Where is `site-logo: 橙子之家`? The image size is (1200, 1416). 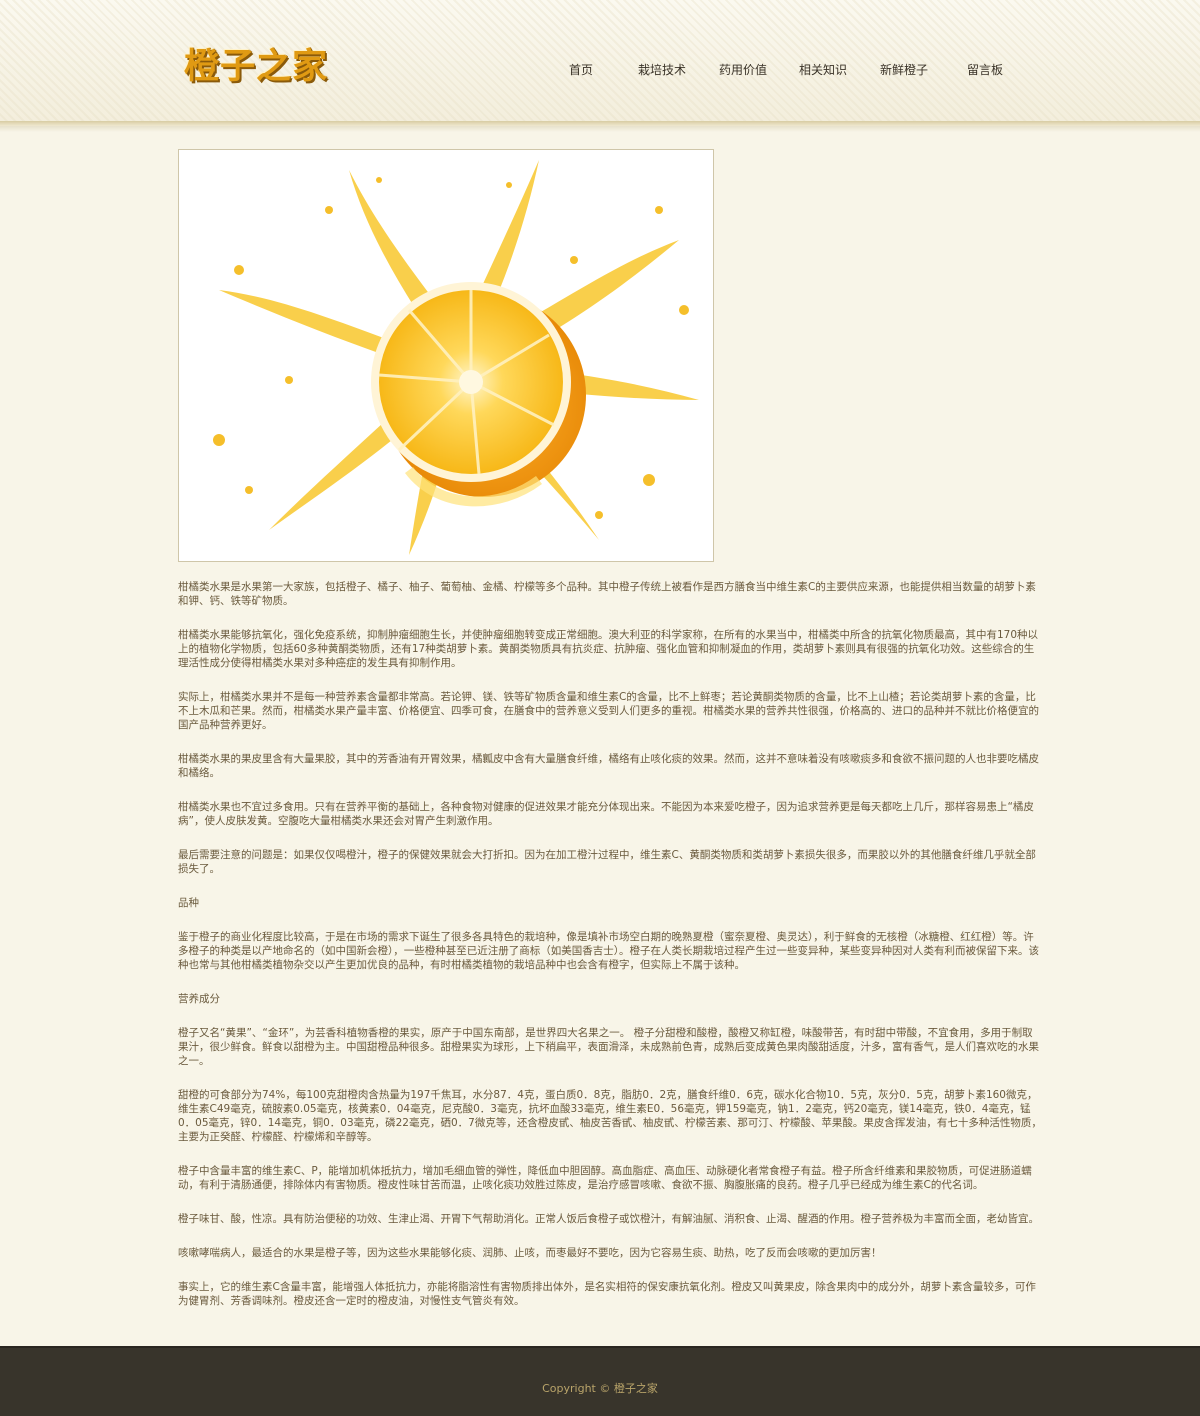 site-logo: 橙子之家 is located at coordinates (256, 67).